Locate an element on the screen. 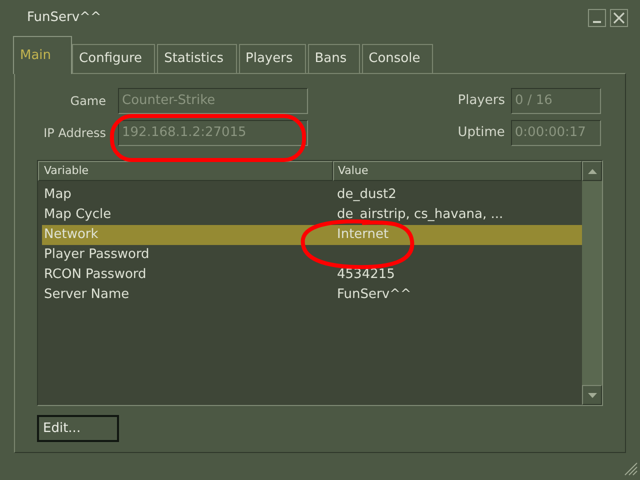  close-button is located at coordinates (619, 18).